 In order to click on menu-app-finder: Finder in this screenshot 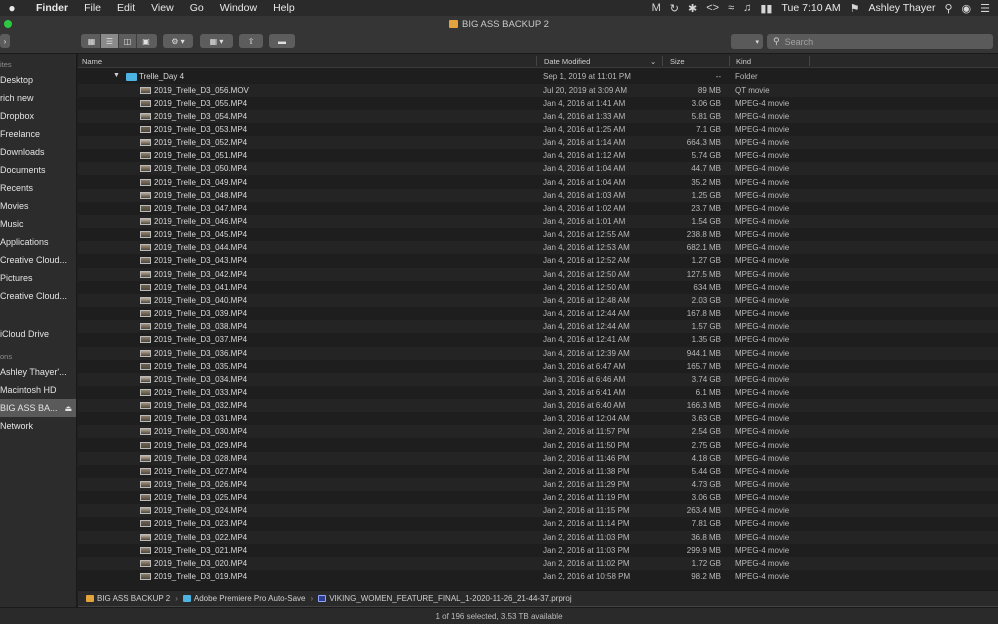, I will do `click(50, 8)`.